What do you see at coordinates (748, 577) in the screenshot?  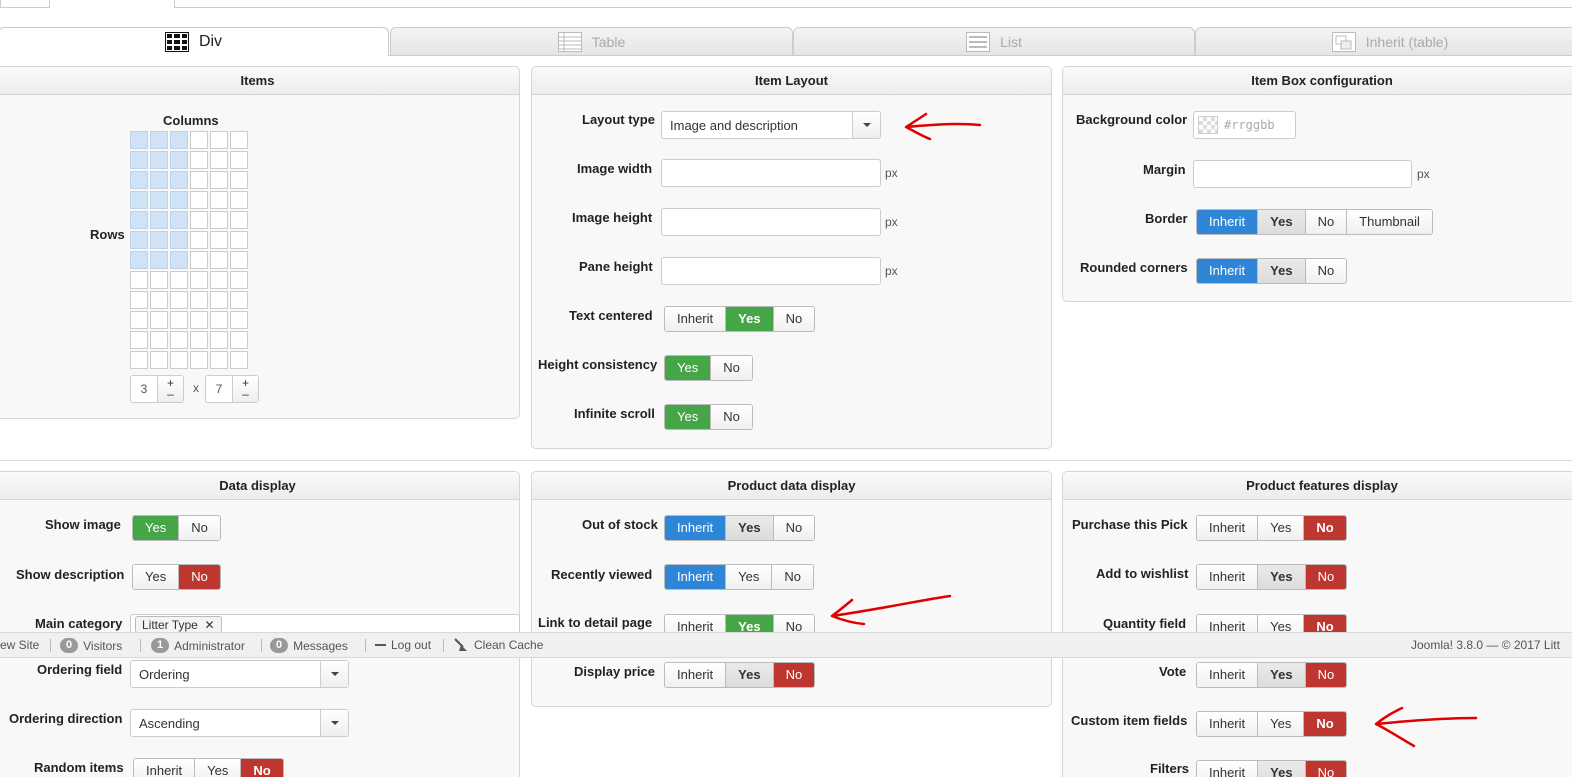 I see `recently-viewed-yes: Yes` at bounding box center [748, 577].